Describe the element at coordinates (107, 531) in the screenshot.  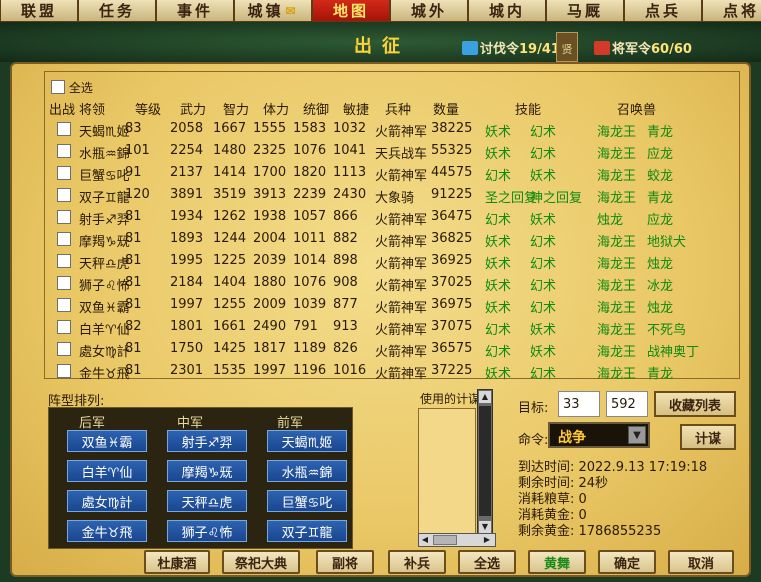
I see `formation-slot: 金牛♉飛` at that location.